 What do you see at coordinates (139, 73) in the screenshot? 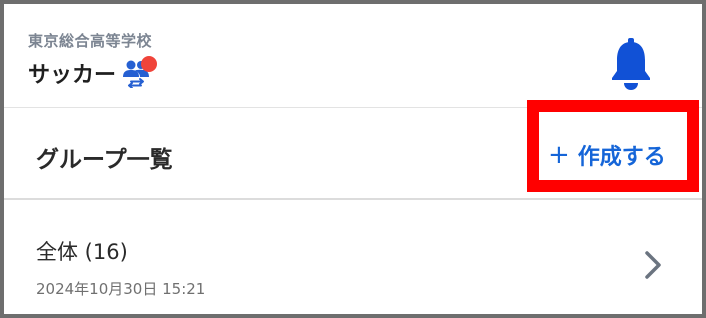
I see `team-switch-button` at bounding box center [139, 73].